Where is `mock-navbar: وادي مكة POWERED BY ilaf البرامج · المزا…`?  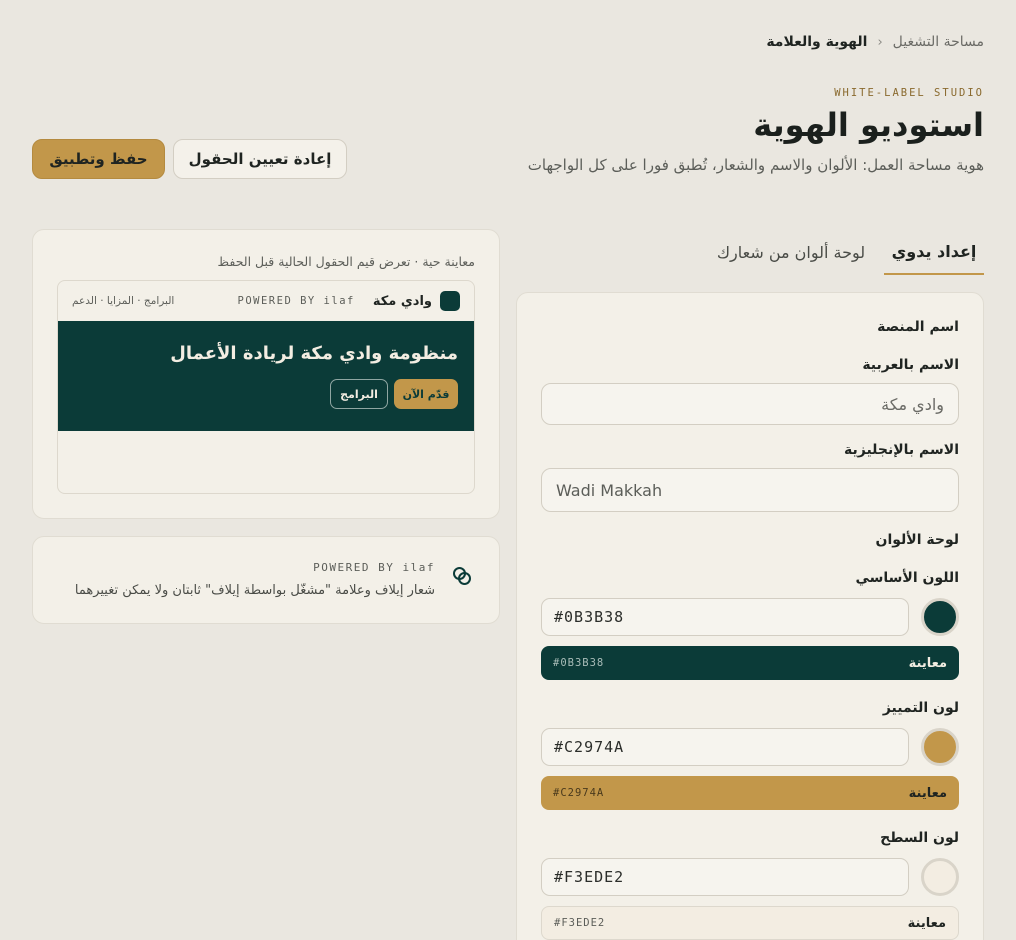
mock-navbar: وادي مكة POWERED BY ilaf البرامج · المزا… is located at coordinates (266, 301).